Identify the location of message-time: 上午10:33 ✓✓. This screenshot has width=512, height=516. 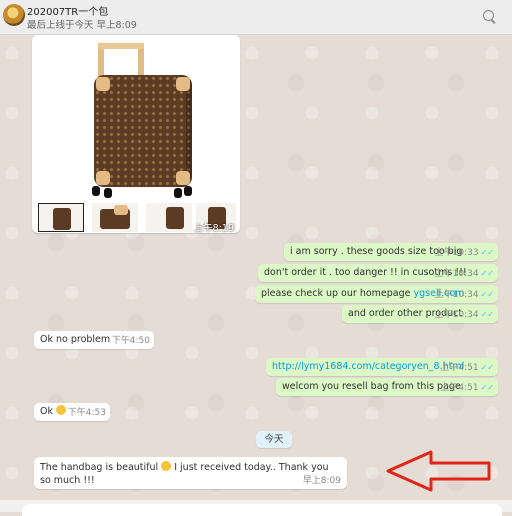
(464, 253).